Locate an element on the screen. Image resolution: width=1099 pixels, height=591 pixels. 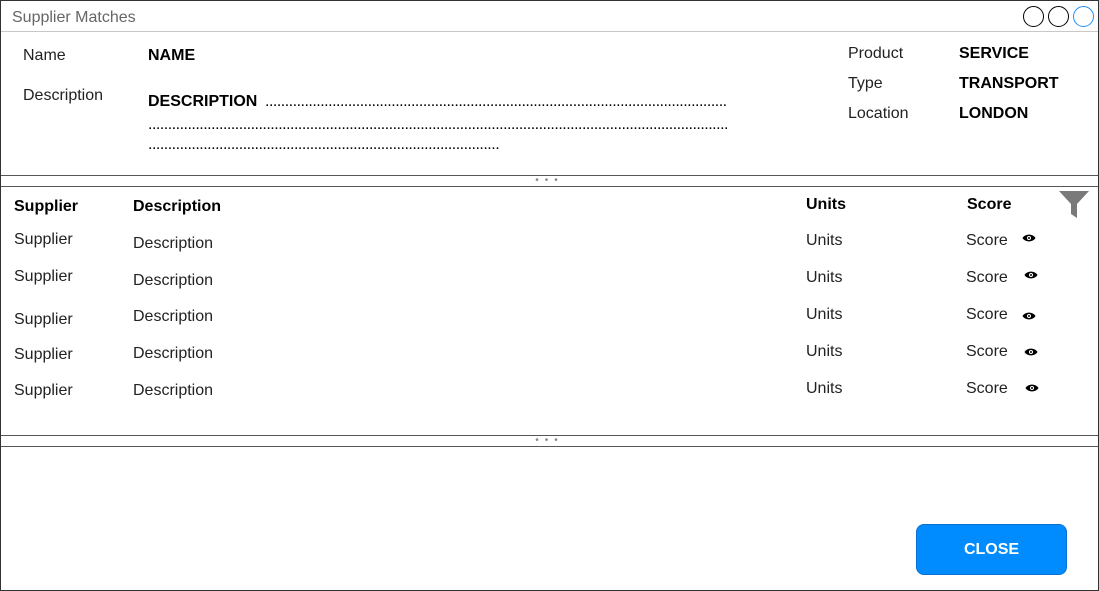
type-label: Type is located at coordinates (865, 83).